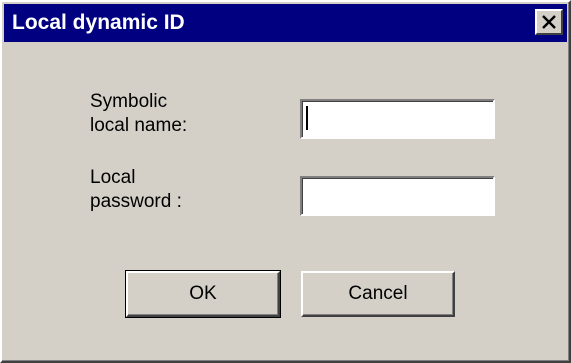  I want to click on local-password-label: Local password :, so click(136, 189).